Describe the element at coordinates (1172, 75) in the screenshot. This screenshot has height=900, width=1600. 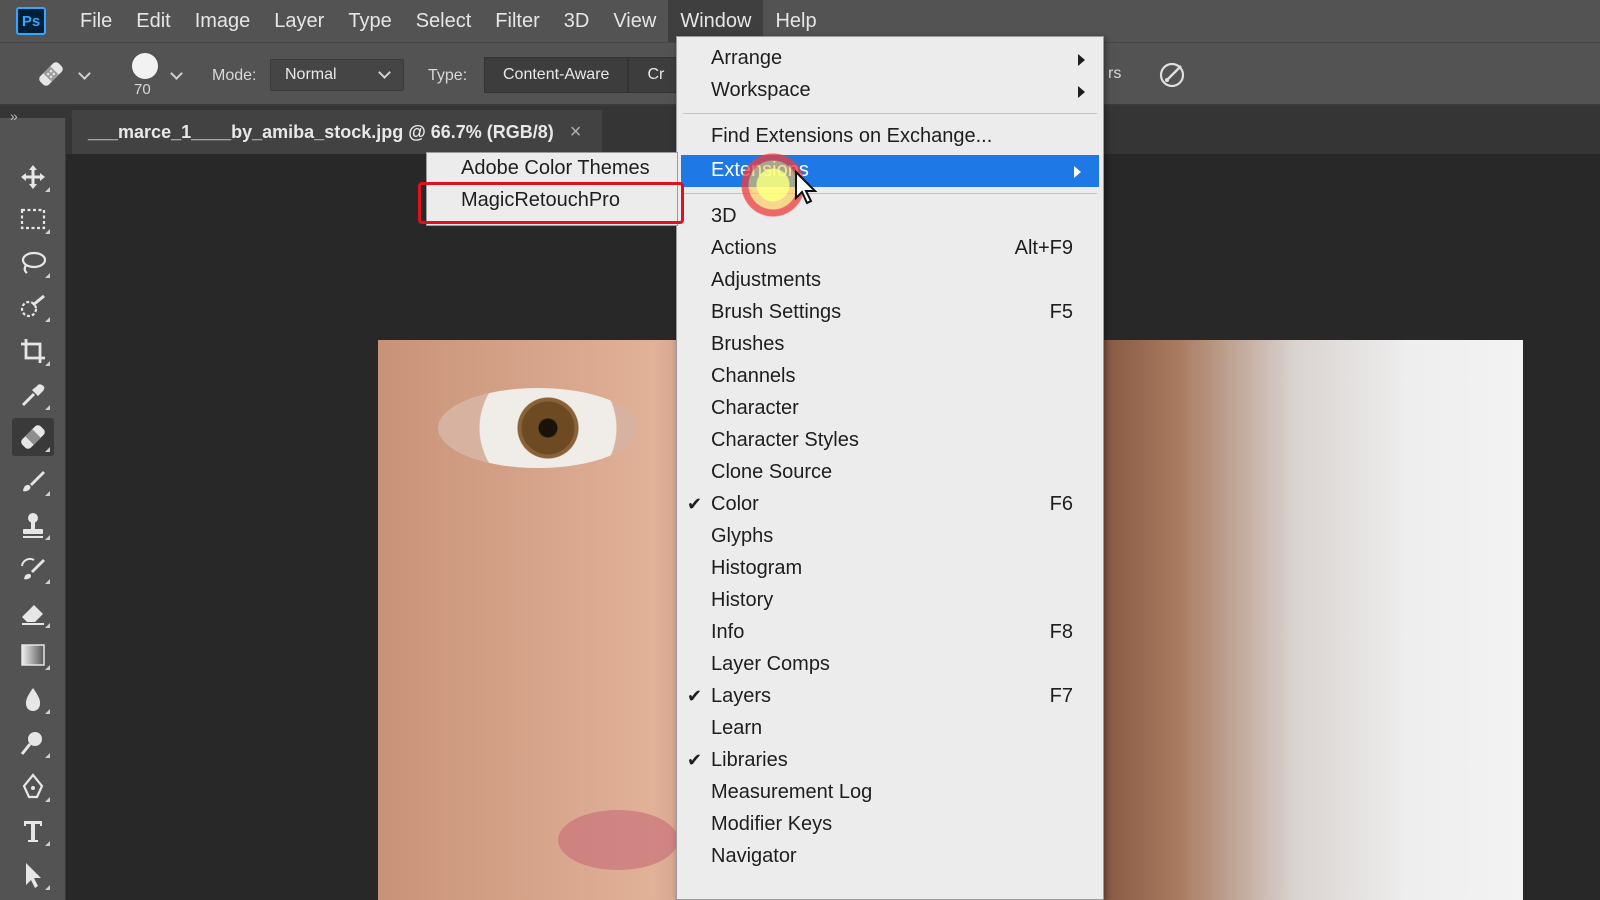
I see `brush-angle-icon` at that location.